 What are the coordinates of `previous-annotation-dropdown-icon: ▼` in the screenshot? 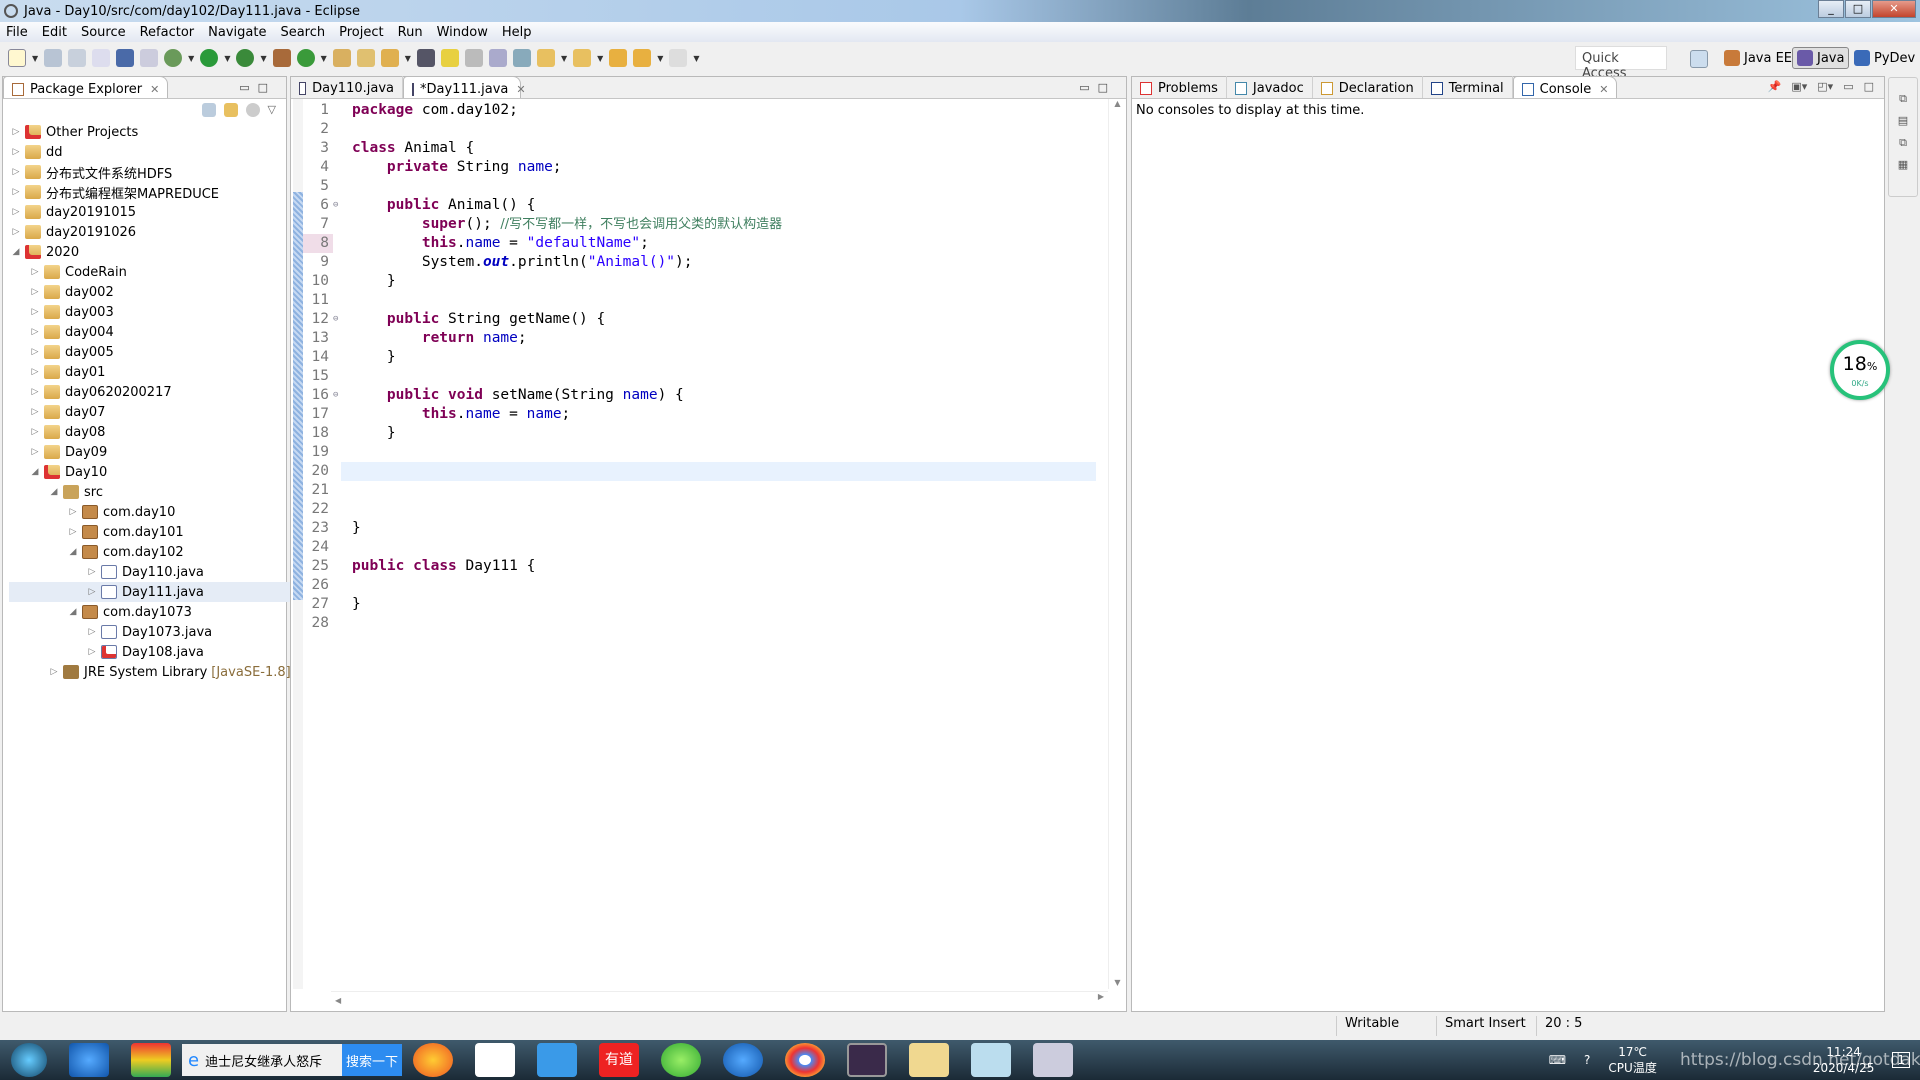 It's located at (600, 58).